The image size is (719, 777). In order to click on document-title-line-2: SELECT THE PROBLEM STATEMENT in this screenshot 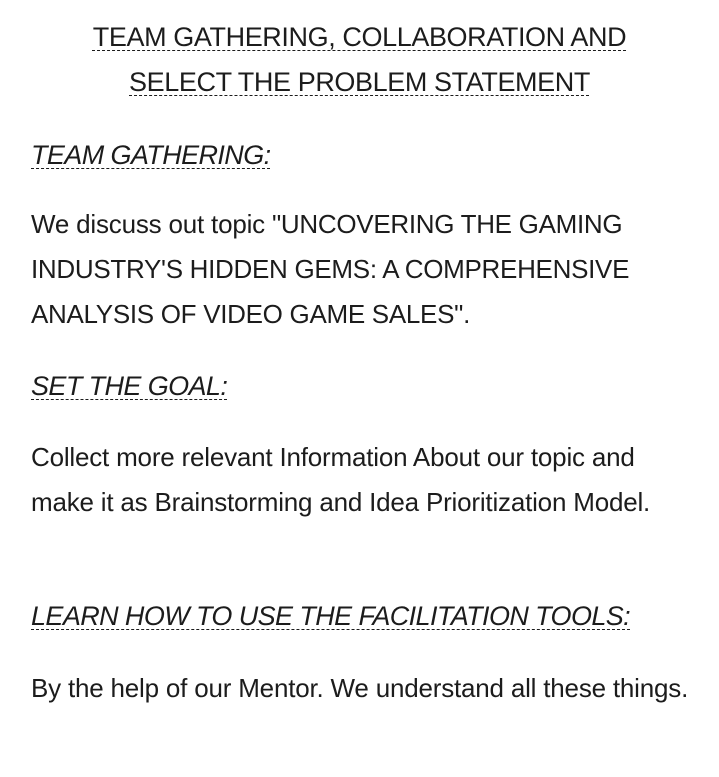, I will do `click(359, 82)`.